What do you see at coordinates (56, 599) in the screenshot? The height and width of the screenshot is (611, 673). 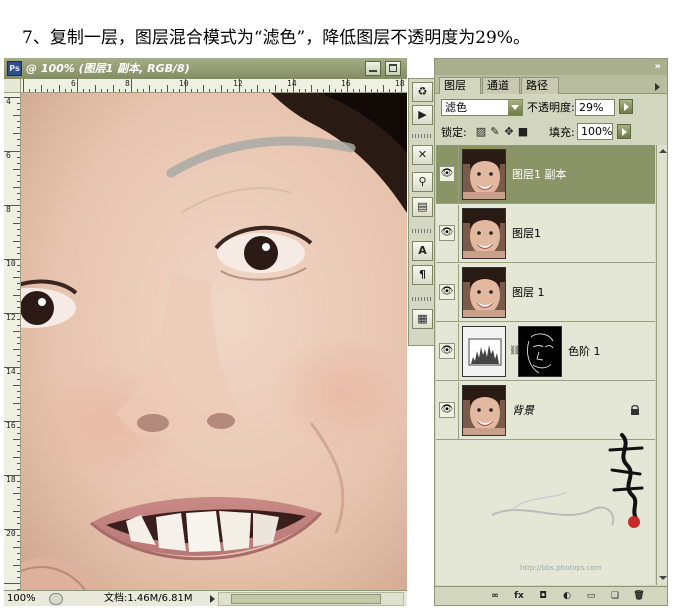 I see `status-options-icon` at bounding box center [56, 599].